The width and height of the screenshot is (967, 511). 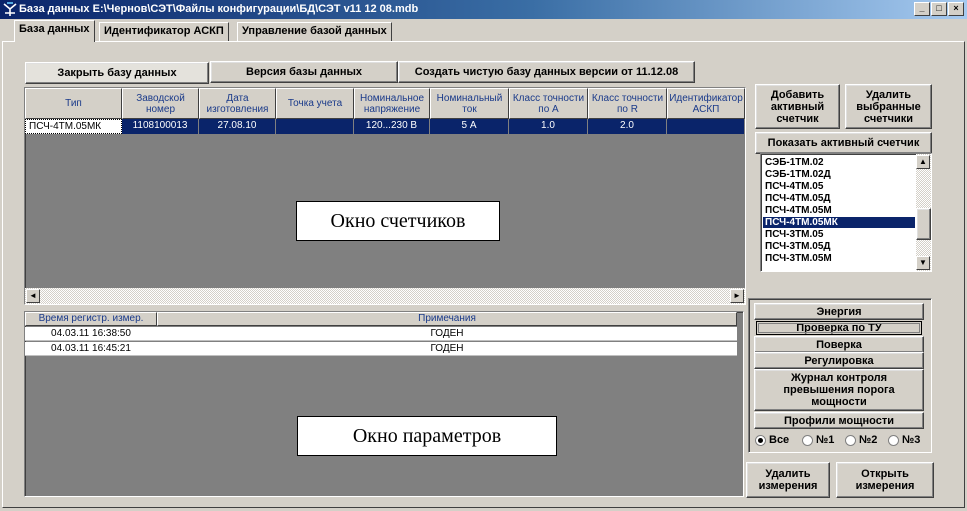 What do you see at coordinates (922, 9) in the screenshot?
I see `minimize-button: _` at bounding box center [922, 9].